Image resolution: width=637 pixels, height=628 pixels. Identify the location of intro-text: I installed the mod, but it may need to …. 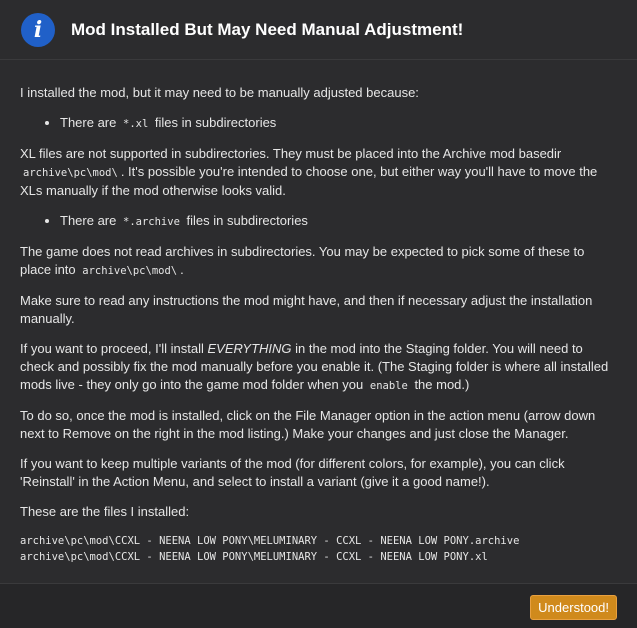
(219, 92).